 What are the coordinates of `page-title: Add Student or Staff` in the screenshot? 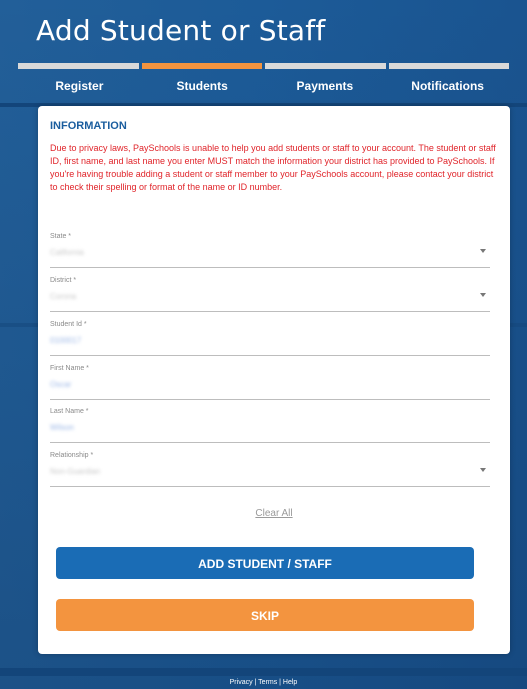 It's located at (181, 30).